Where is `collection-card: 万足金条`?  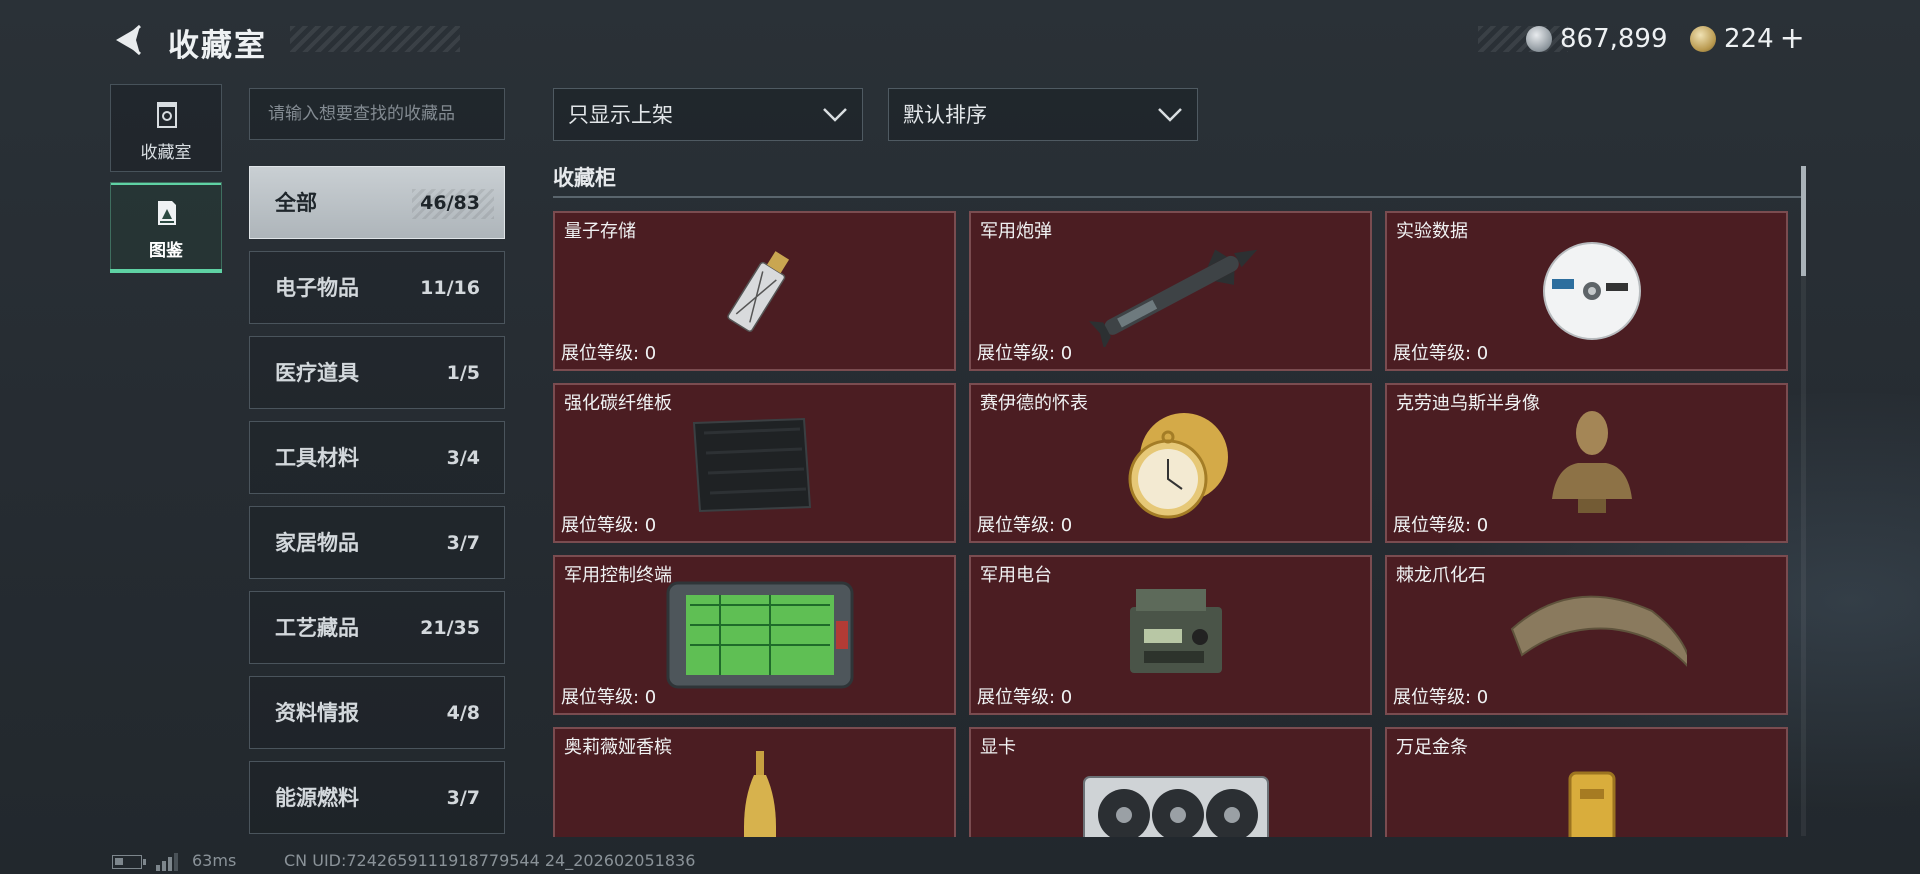 collection-card: 万足金条 is located at coordinates (1586, 782).